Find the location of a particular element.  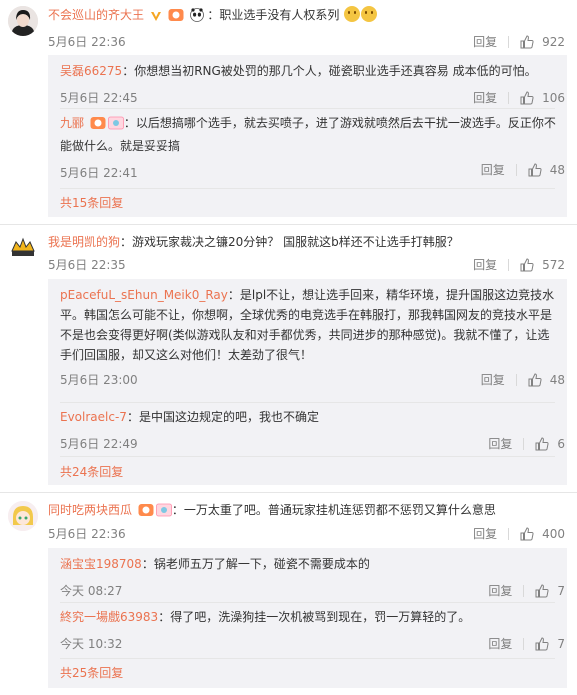

comment-time: 5月6日 22:35 is located at coordinates (87, 265).